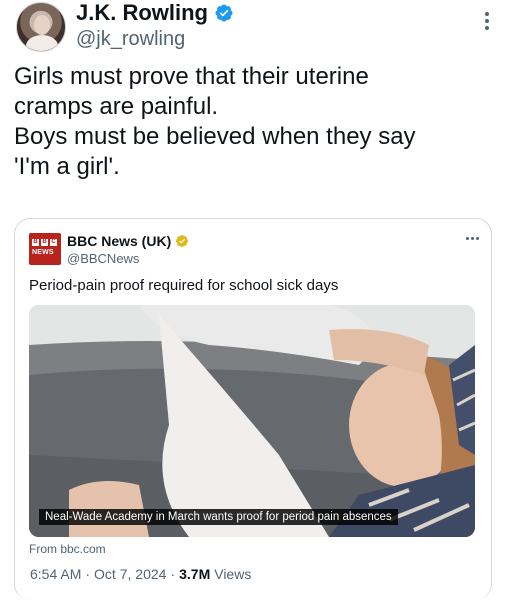 This screenshot has height=600, width=506. I want to click on tweet-line: cramps are painful., so click(116, 106).